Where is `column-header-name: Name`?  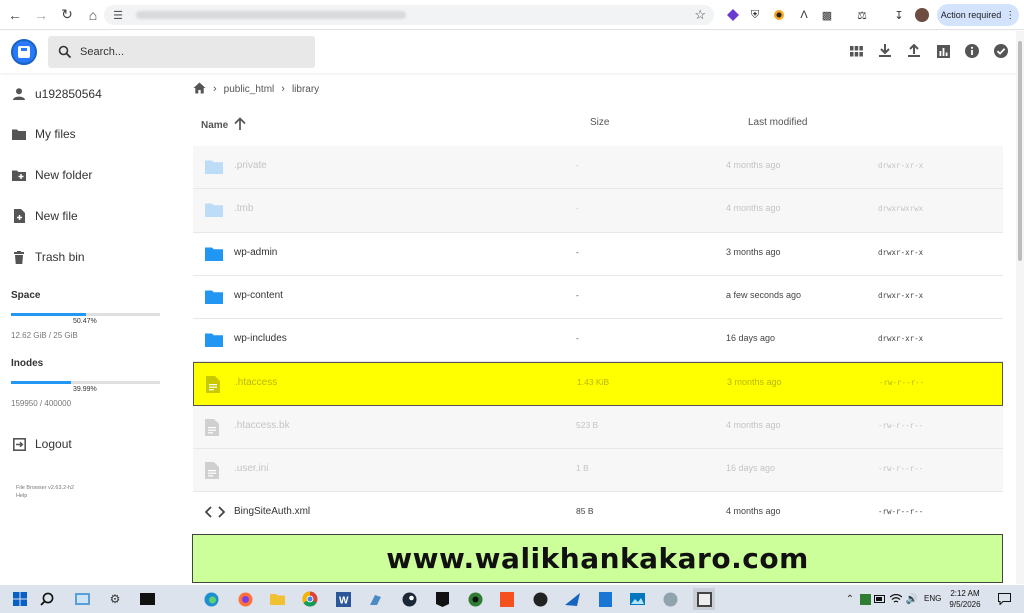 column-header-name: Name is located at coordinates (223, 125).